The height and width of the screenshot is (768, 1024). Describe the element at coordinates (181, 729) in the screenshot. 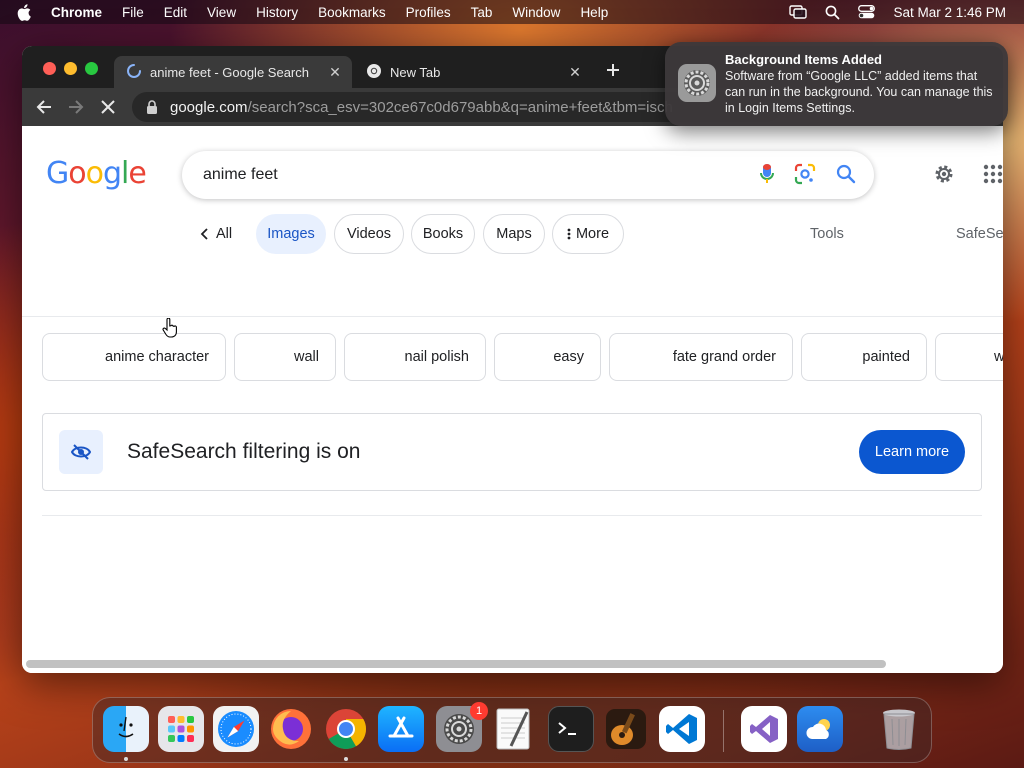

I see `launchpad-icon` at that location.